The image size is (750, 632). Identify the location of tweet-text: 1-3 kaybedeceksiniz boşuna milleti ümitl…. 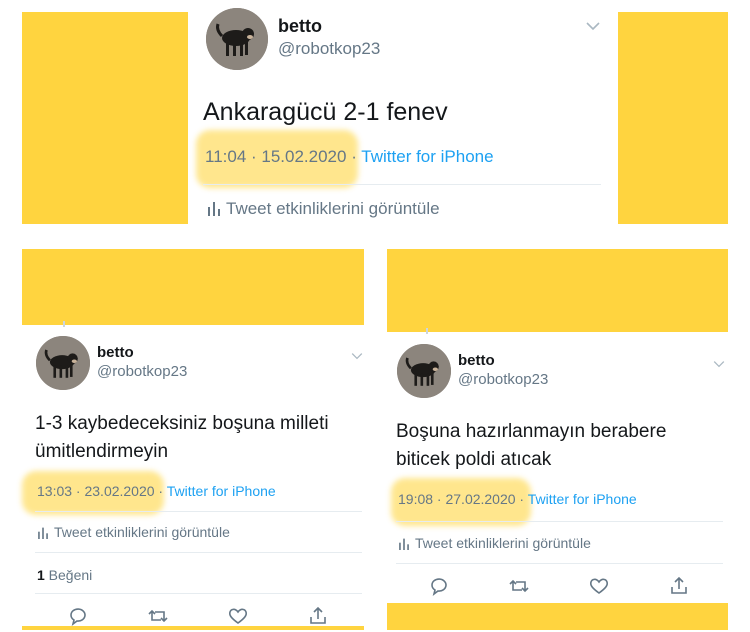
(182, 437).